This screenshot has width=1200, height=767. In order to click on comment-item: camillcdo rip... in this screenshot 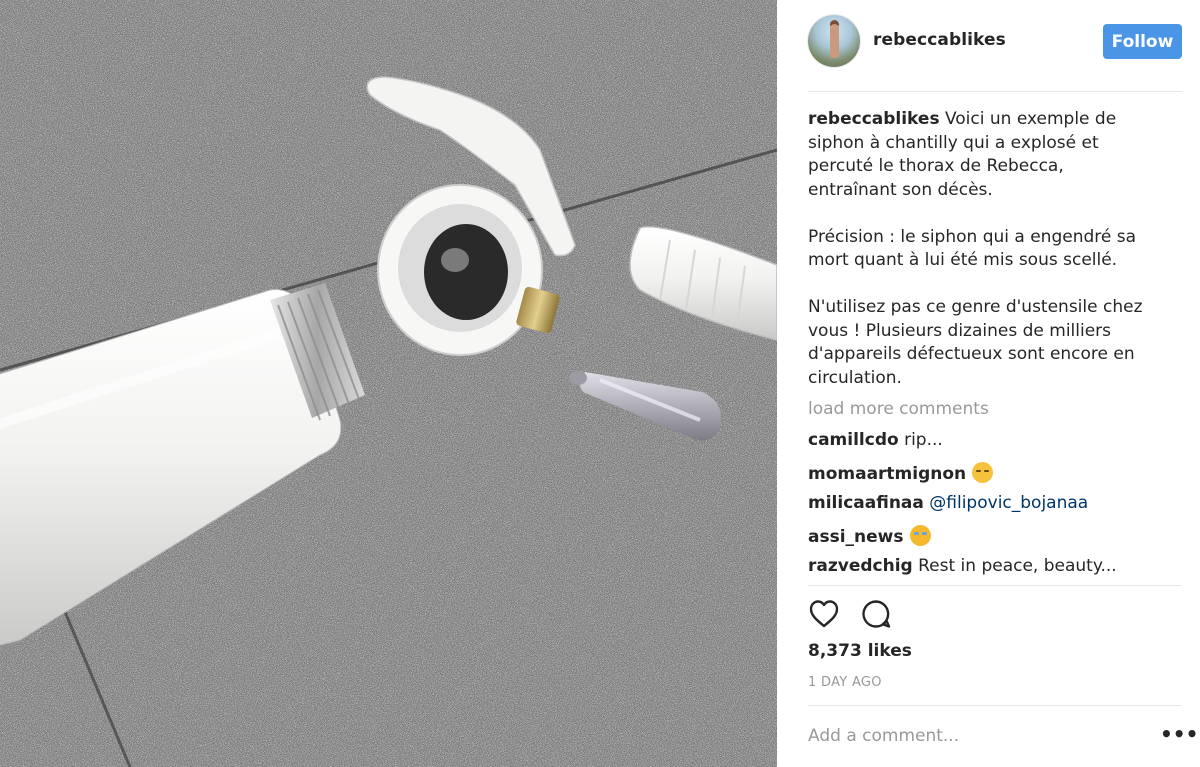, I will do `click(875, 440)`.